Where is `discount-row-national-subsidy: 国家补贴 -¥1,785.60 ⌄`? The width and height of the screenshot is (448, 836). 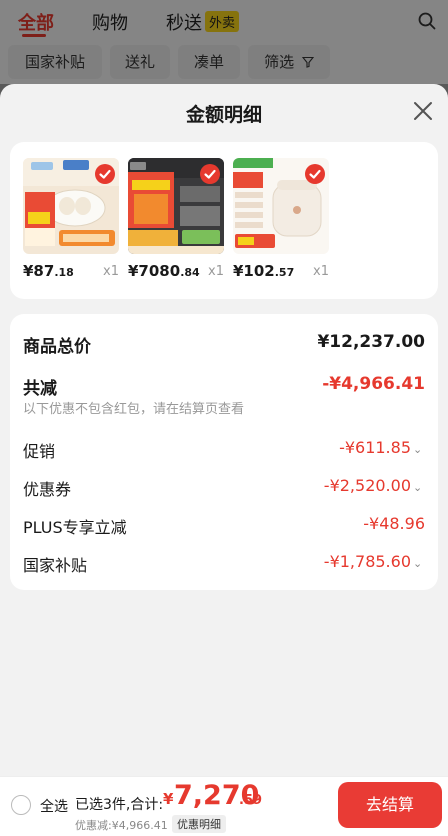 discount-row-national-subsidy: 国家补贴 -¥1,785.60 ⌄ is located at coordinates (224, 564).